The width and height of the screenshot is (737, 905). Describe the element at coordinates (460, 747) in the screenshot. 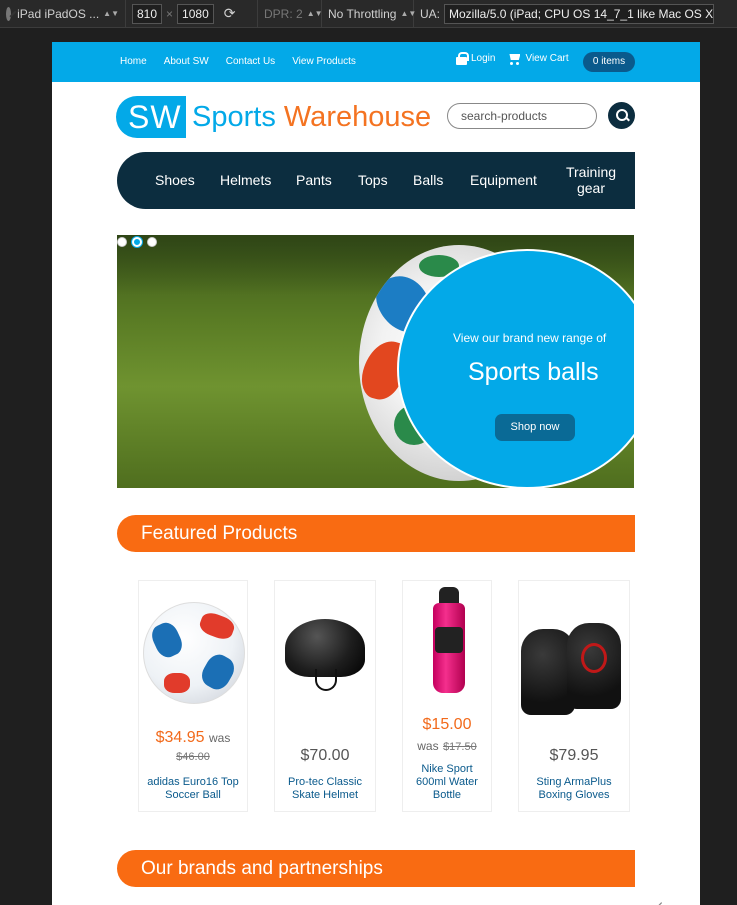

I see `product-old-price: $17.50` at that location.